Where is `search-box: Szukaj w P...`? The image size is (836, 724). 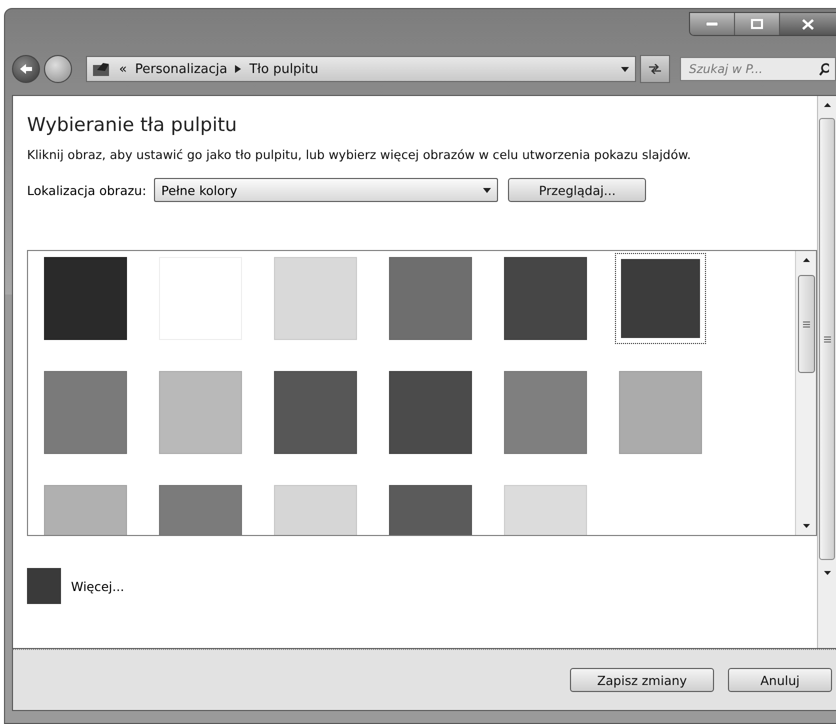 search-box: Szukaj w P... is located at coordinates (758, 69).